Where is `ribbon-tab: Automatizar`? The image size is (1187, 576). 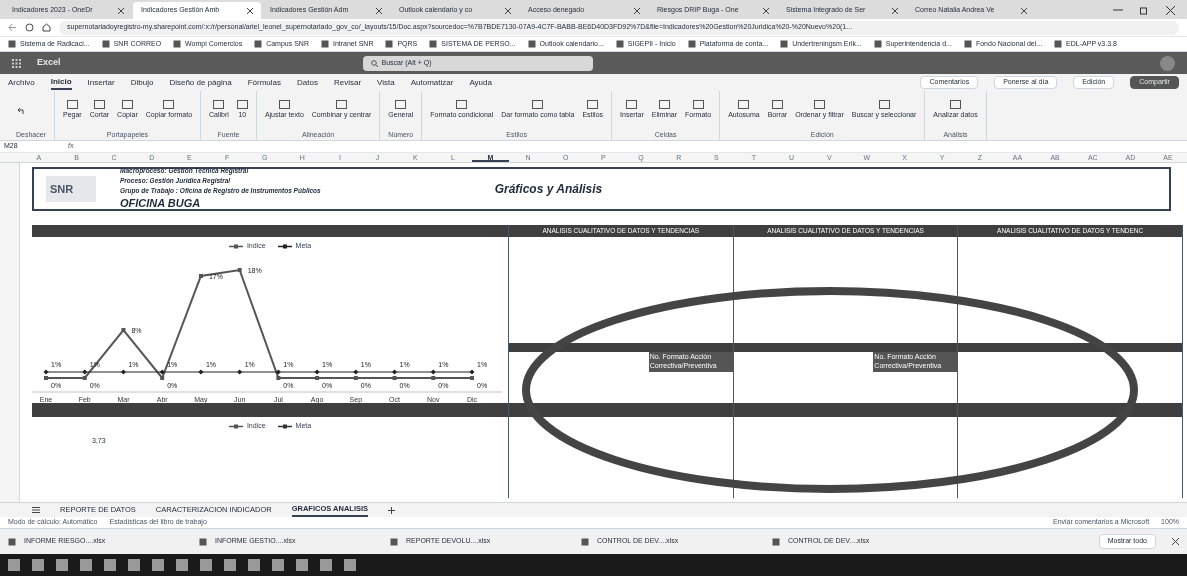
ribbon-tab: Automatizar is located at coordinates (432, 82).